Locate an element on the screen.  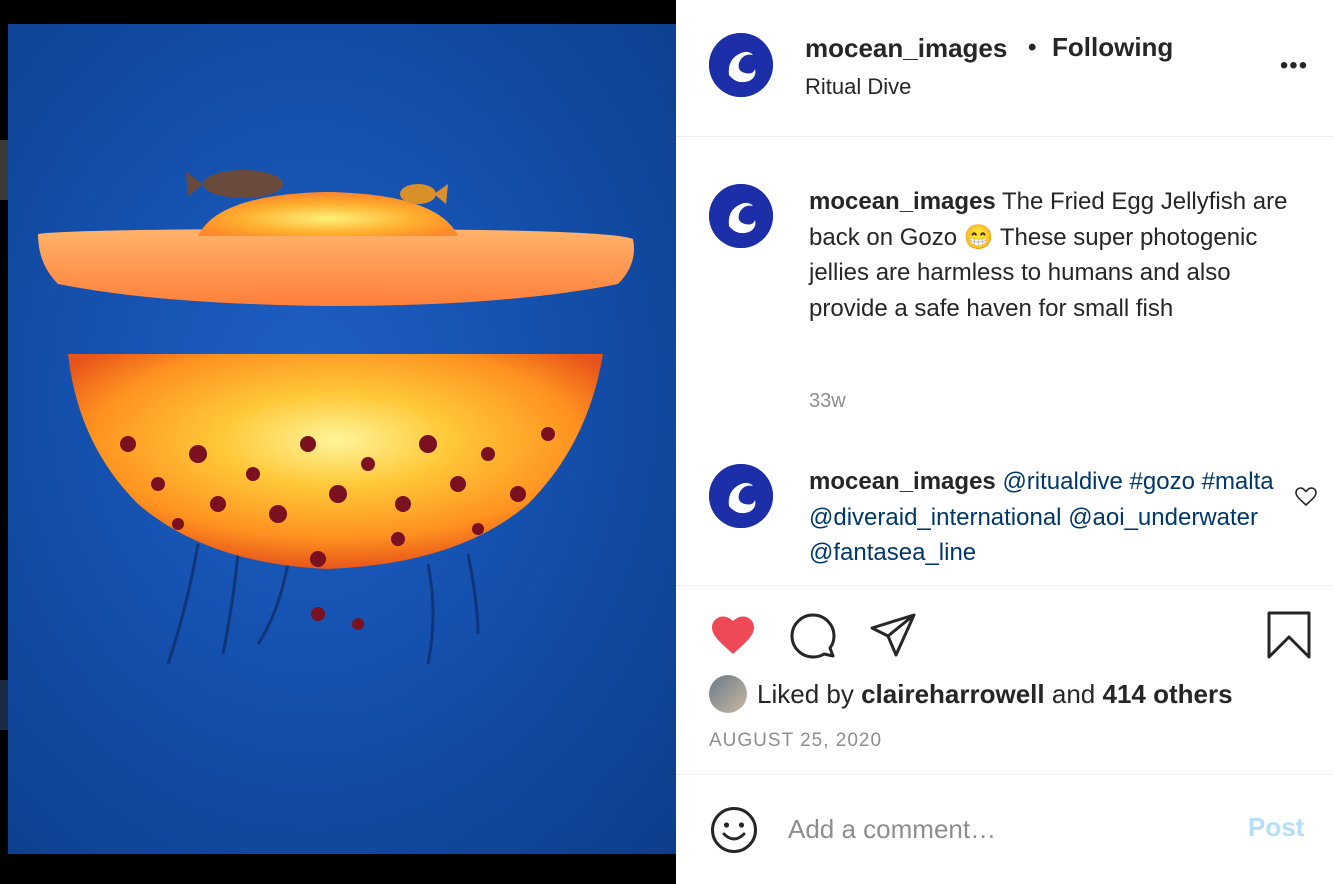
caption-timestamp: 33w is located at coordinates (827, 401).